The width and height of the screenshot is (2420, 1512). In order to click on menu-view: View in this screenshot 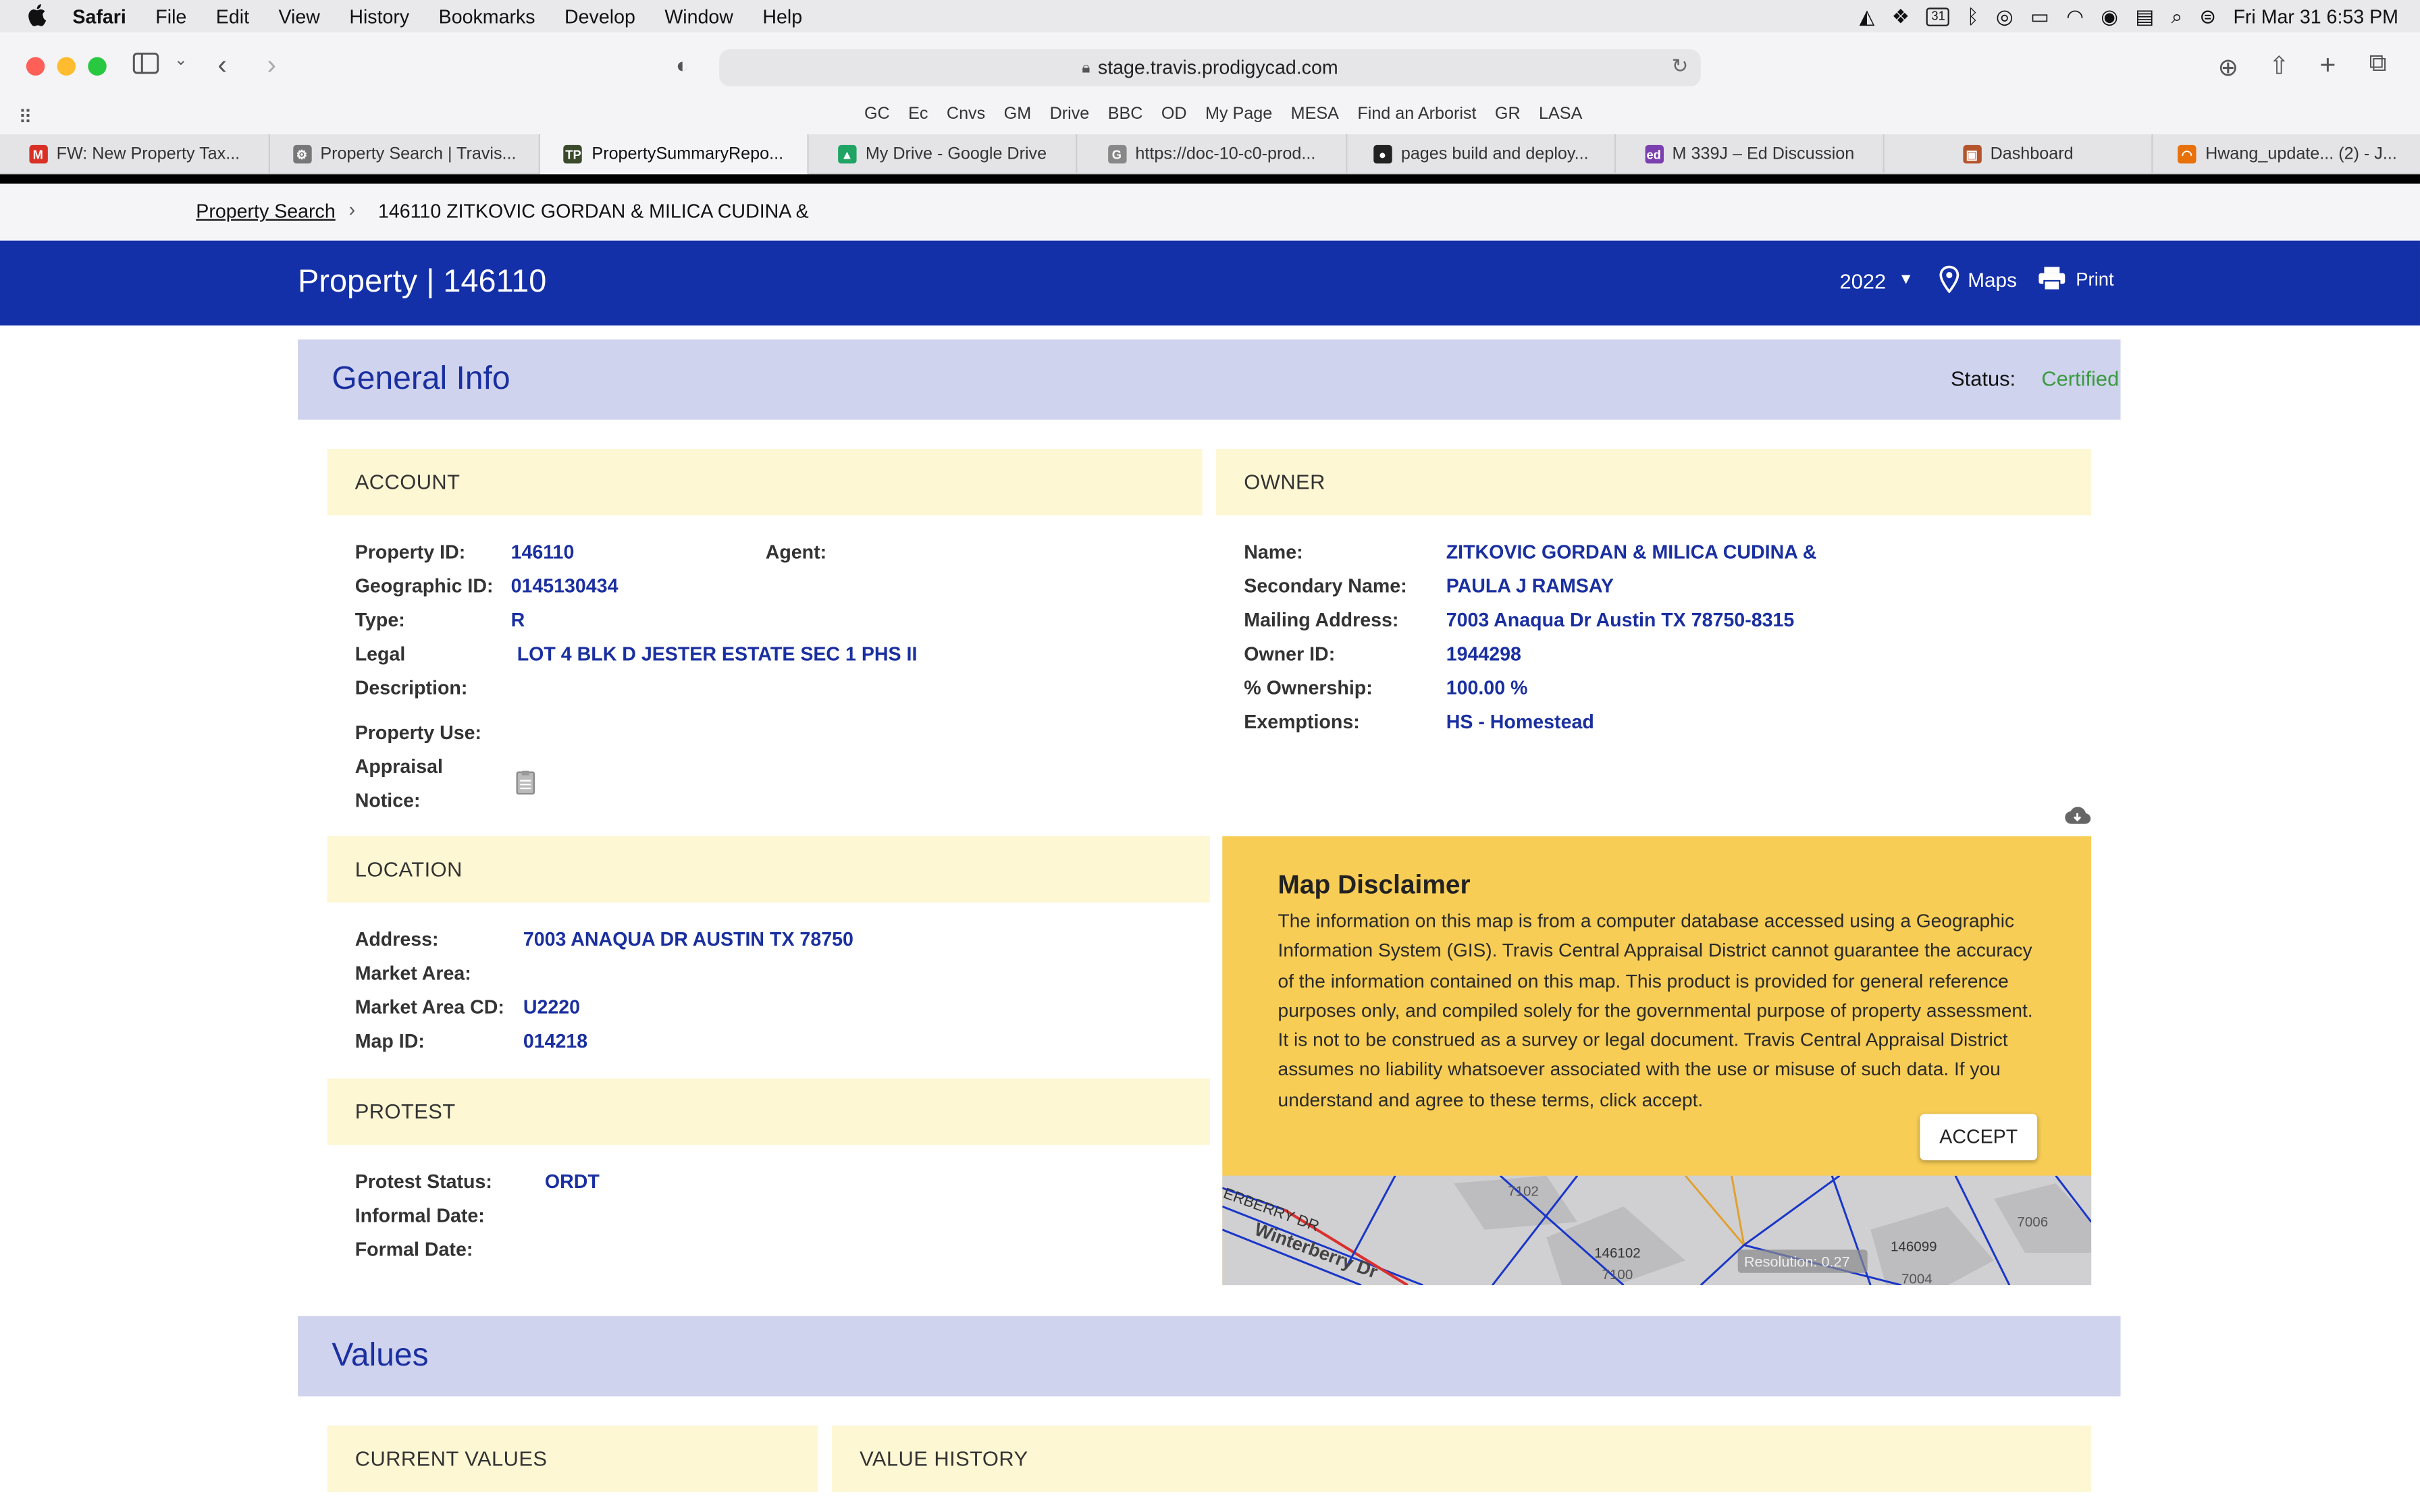, I will do `click(298, 16)`.